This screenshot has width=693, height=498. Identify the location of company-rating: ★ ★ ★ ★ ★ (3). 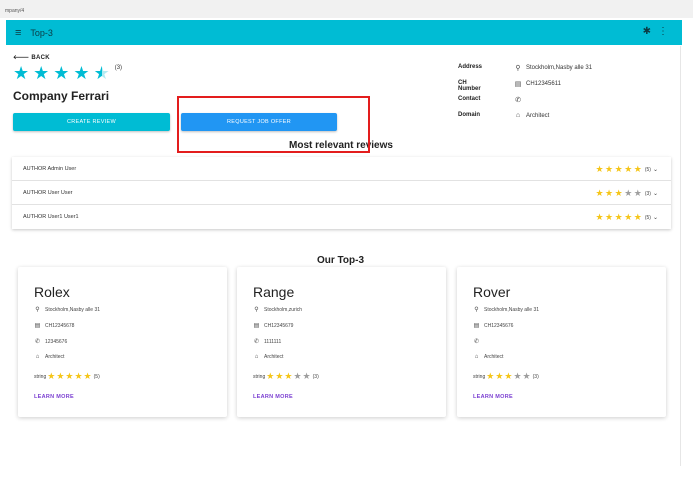
(67, 73).